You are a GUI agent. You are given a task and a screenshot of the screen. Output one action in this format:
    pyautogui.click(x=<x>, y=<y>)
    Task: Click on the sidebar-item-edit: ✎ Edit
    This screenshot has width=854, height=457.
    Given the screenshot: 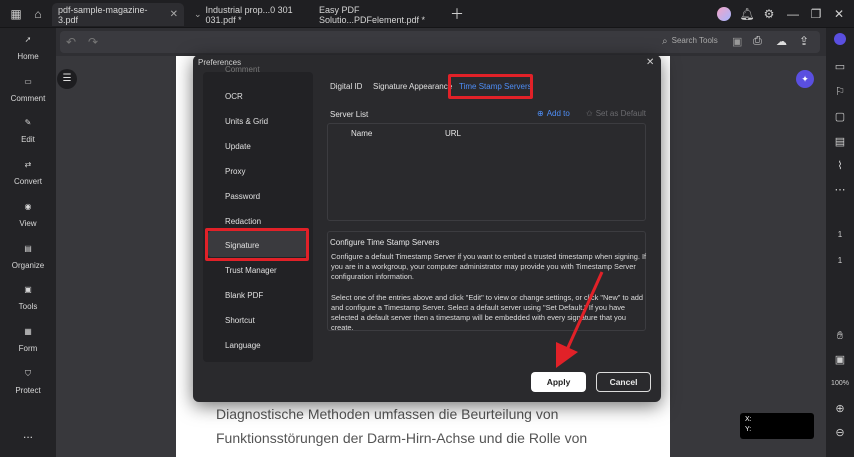 What is the action you would take?
    pyautogui.click(x=28, y=131)
    